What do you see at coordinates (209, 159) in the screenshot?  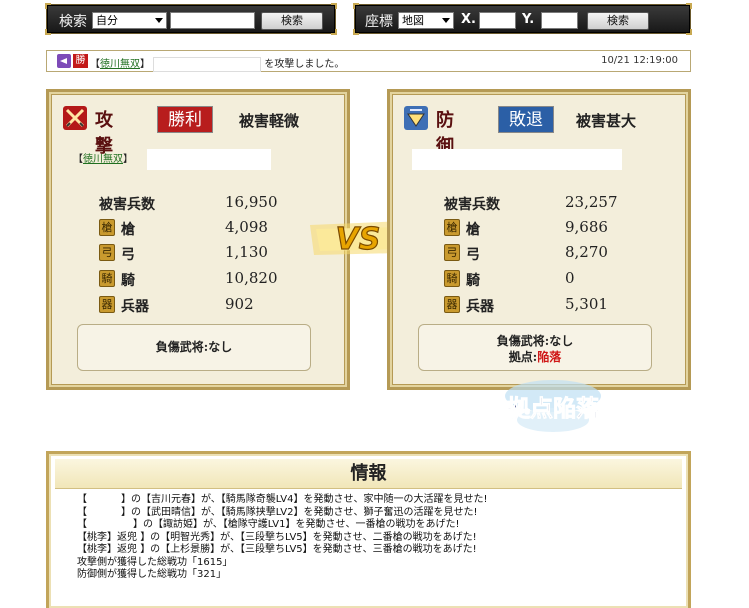 I see `redacted-attacker` at bounding box center [209, 159].